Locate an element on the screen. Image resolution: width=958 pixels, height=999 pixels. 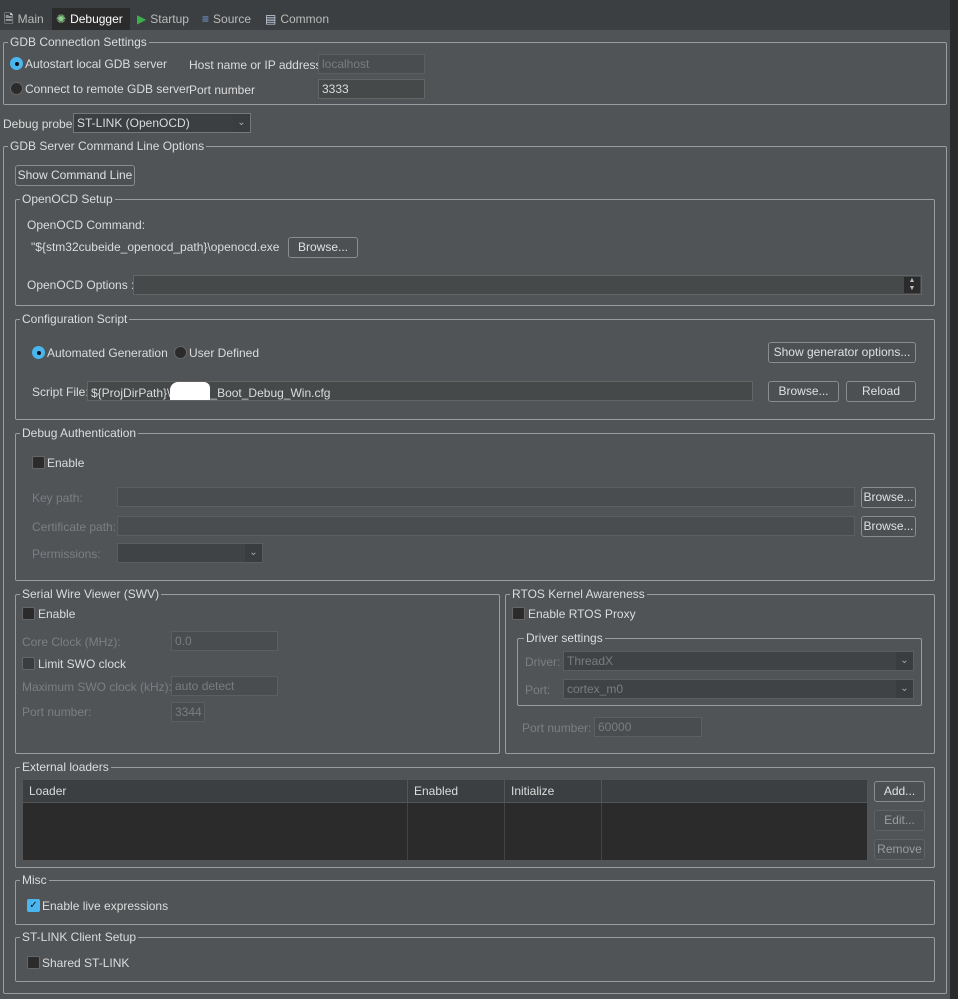
show-command-line-button: Show Command Line is located at coordinates (75, 175).